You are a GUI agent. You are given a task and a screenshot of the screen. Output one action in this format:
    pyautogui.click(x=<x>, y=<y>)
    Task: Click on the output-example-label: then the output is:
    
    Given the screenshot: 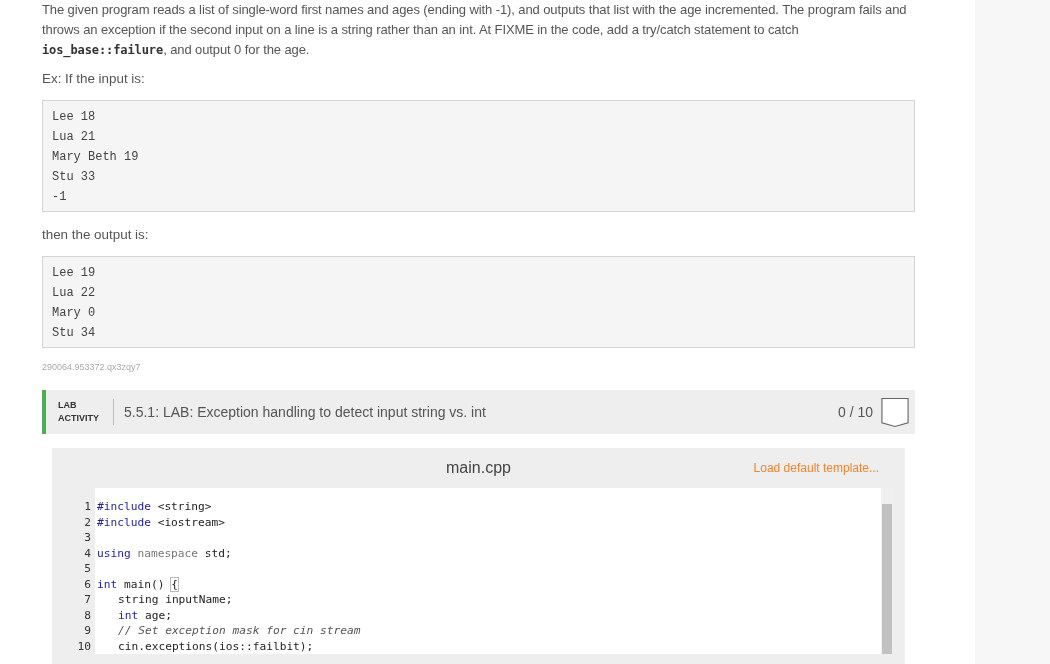 What is the action you would take?
    pyautogui.click(x=96, y=235)
    